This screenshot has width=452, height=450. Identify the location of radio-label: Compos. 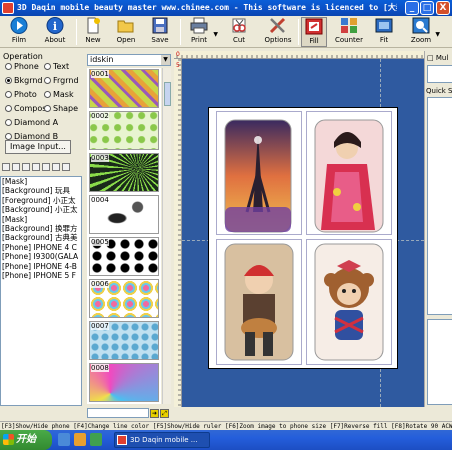
(30, 108).